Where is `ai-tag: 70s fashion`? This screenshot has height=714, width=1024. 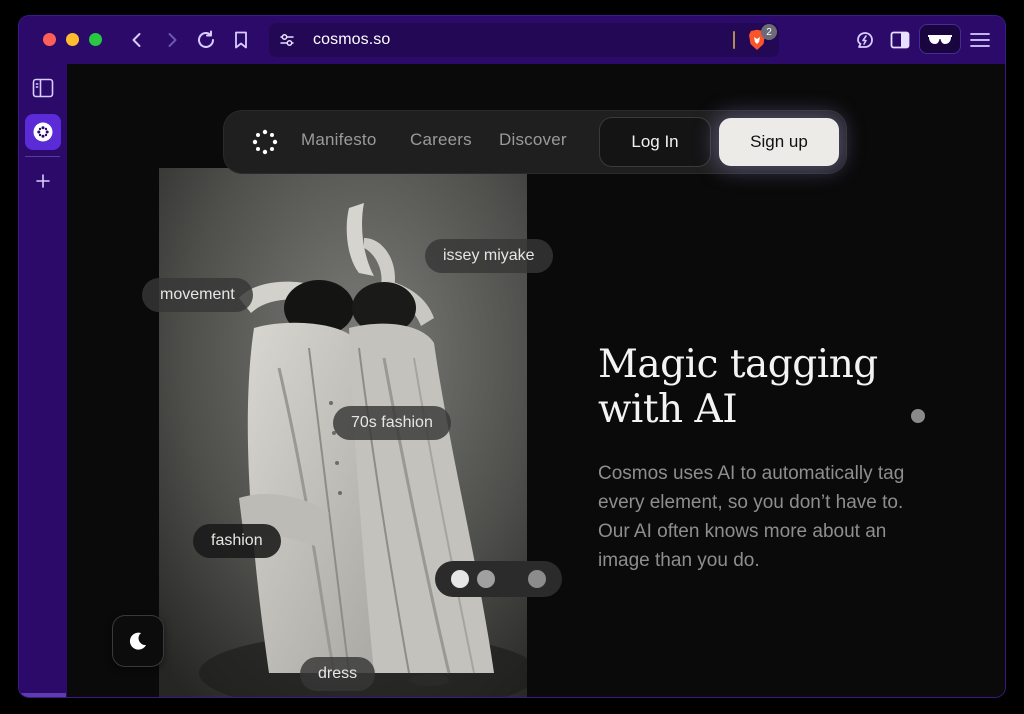
ai-tag: 70s fashion is located at coordinates (392, 423).